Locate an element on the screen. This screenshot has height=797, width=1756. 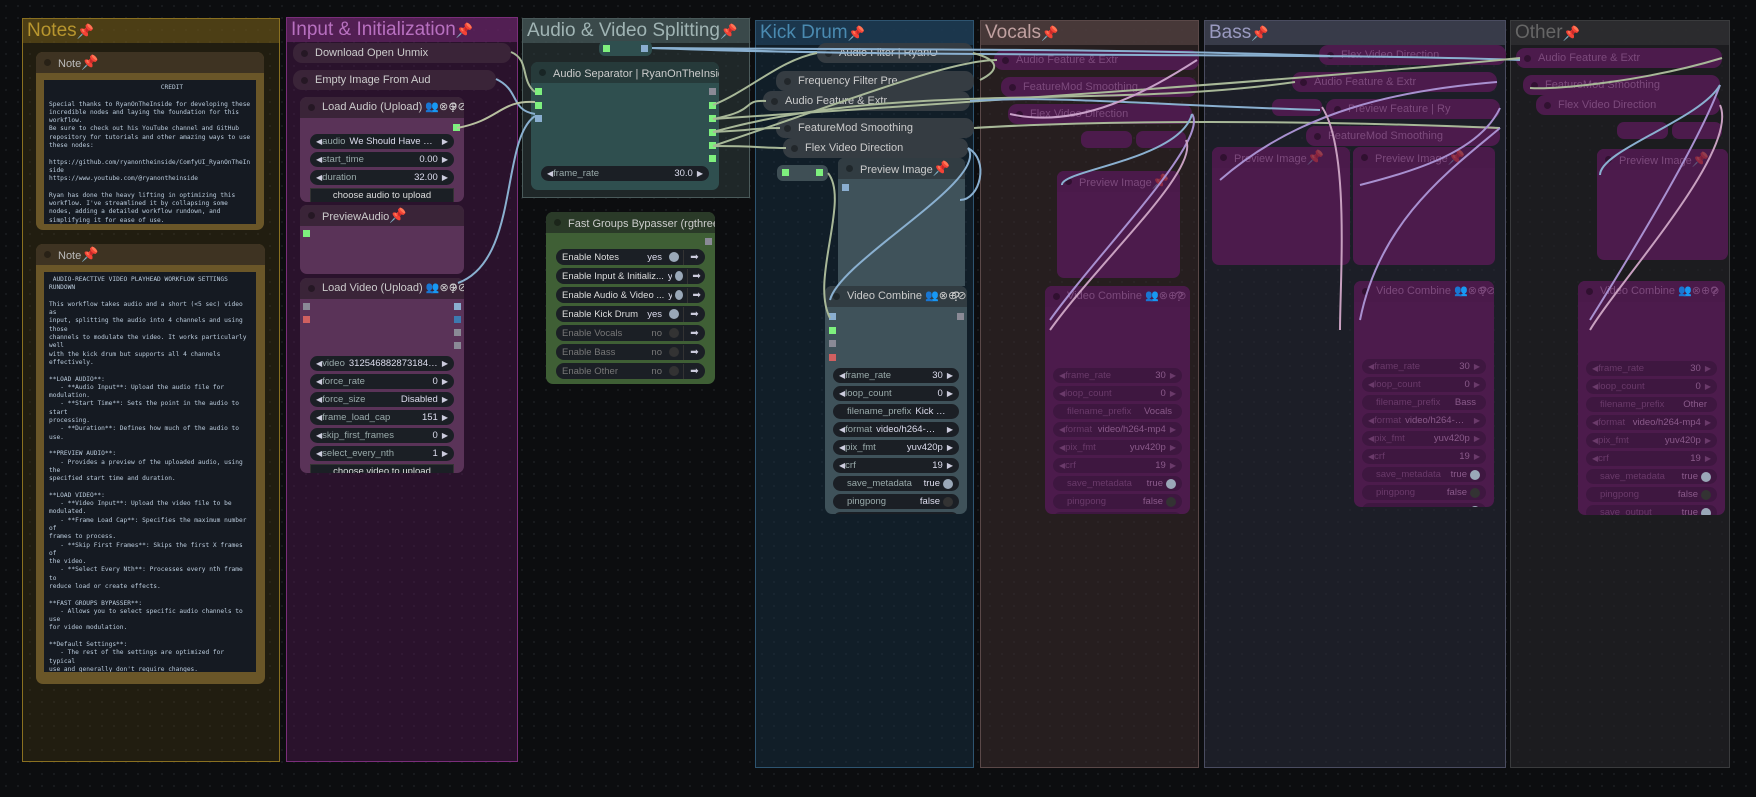
group-title: Vocals📌 is located at coordinates (1089, 33).